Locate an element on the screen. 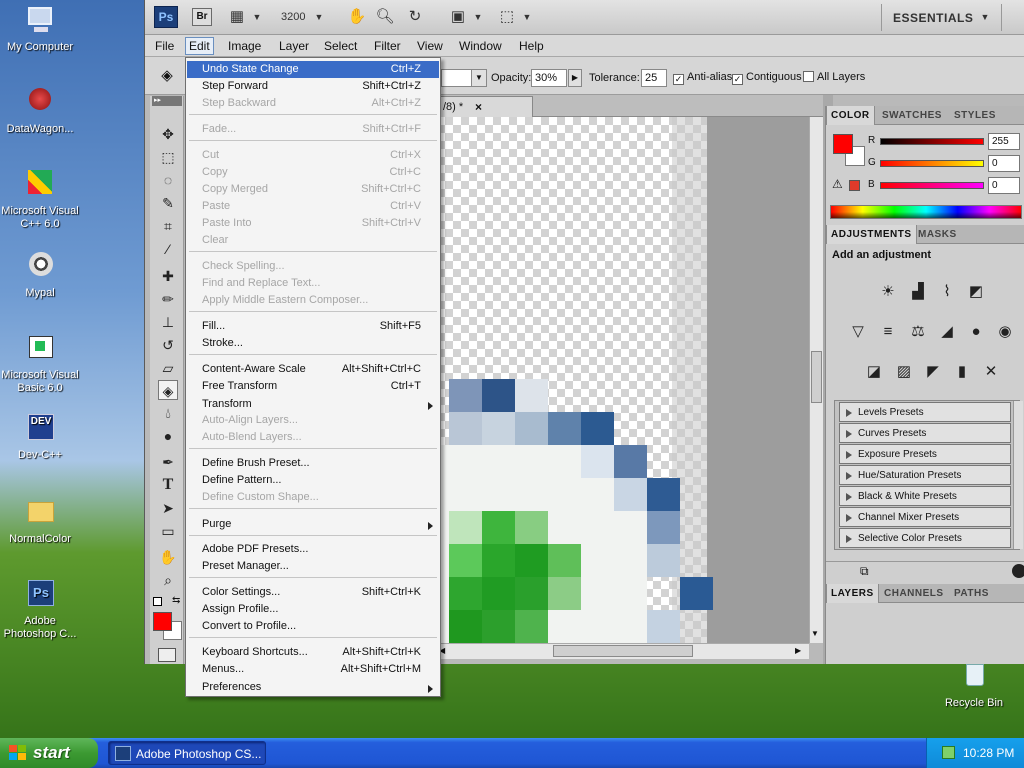 Image resolution: width=1024 pixels, height=768 pixels. dodge-tool-icon: ● is located at coordinates (168, 436).